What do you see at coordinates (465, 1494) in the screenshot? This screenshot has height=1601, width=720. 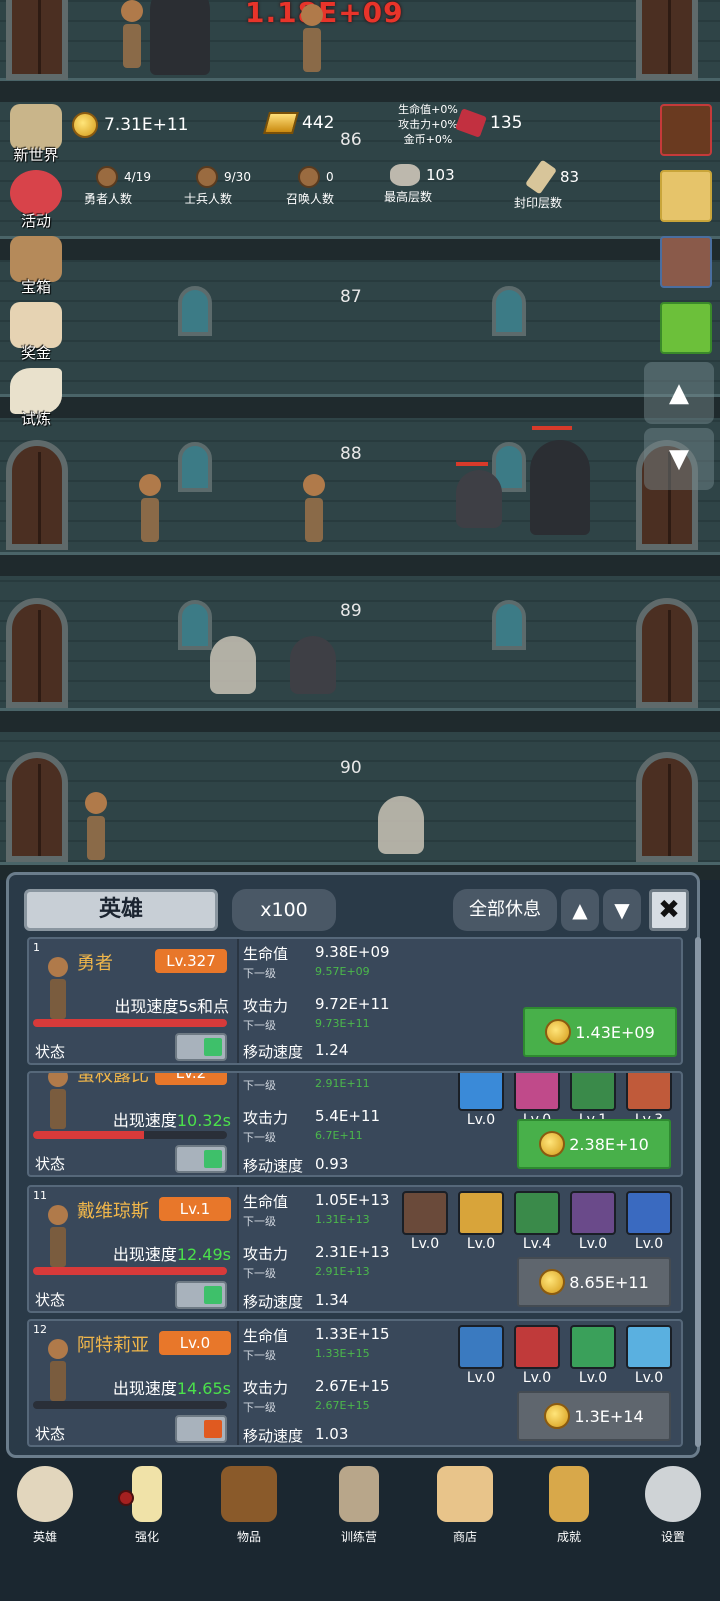 I see `beer-mug-icon` at bounding box center [465, 1494].